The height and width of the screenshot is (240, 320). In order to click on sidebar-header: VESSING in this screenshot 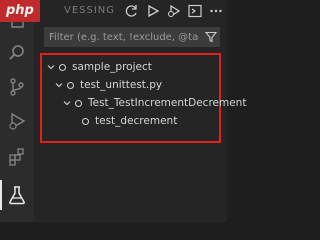, I will do `click(130, 11)`.